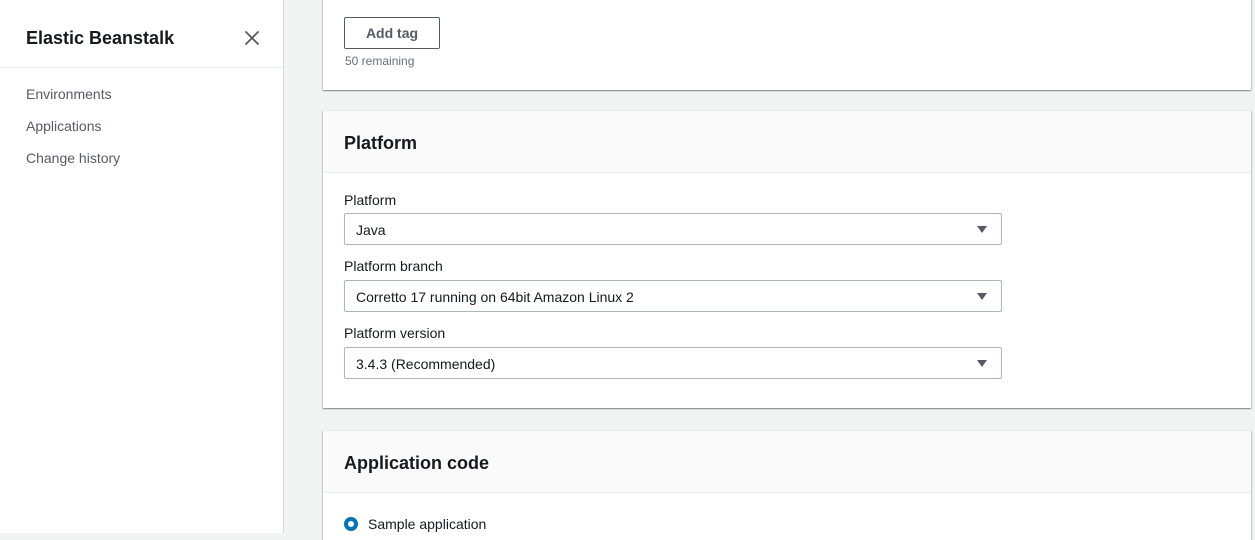 The width and height of the screenshot is (1255, 540). What do you see at coordinates (395, 333) in the screenshot?
I see `platform-version-label: Platform version` at bounding box center [395, 333].